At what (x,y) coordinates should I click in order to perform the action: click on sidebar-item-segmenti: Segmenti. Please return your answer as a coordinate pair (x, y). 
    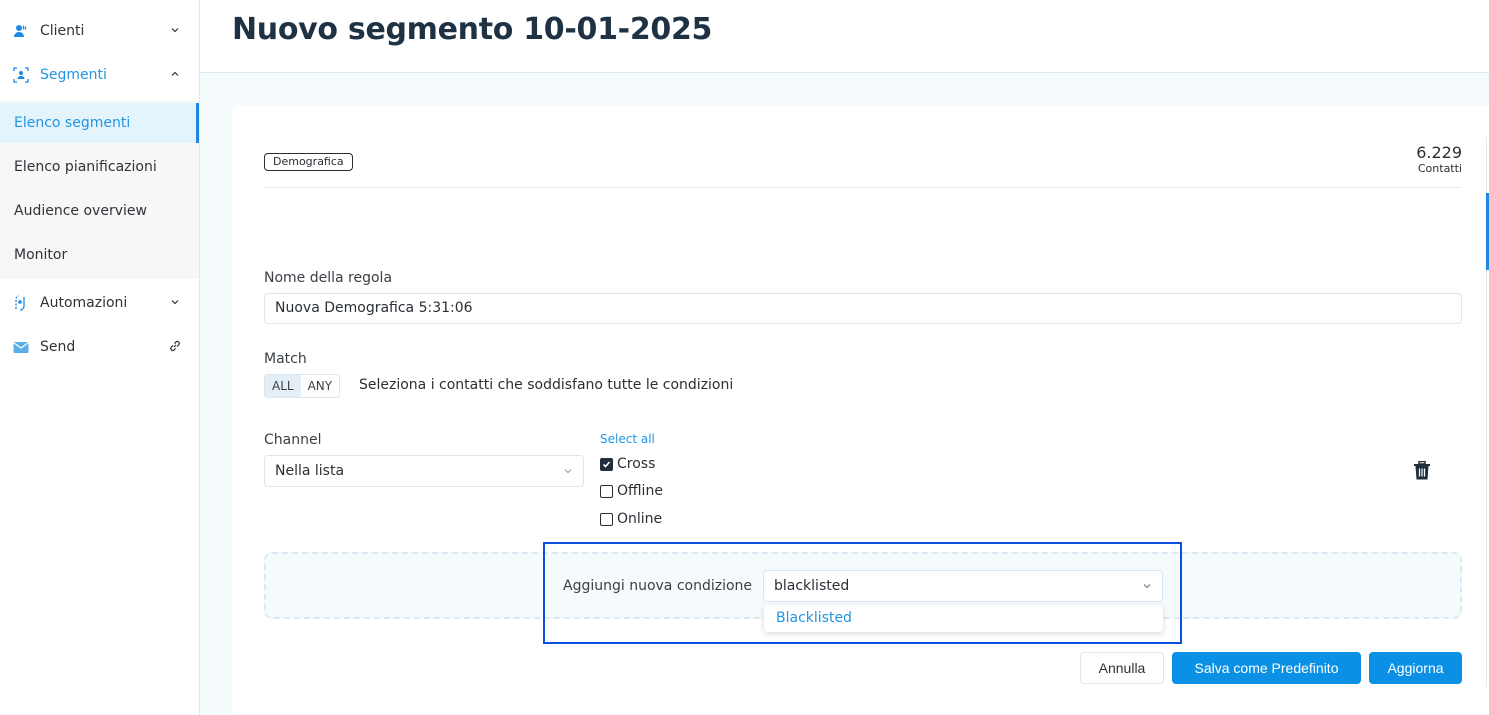
    Looking at the image, I should click on (99, 75).